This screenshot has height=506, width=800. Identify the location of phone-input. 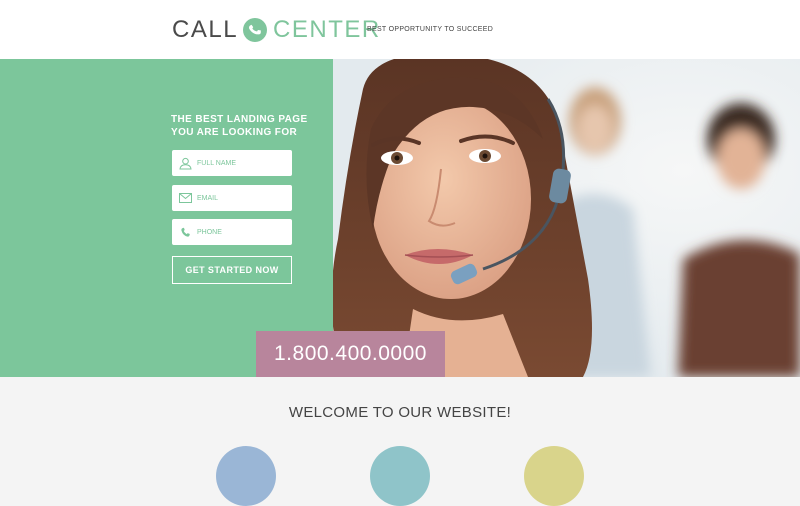
(242, 232).